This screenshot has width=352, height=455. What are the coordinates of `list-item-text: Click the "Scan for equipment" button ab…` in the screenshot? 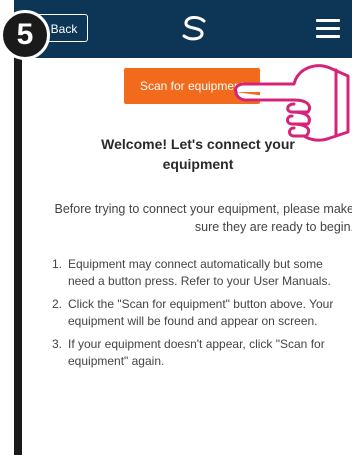 It's located at (201, 312).